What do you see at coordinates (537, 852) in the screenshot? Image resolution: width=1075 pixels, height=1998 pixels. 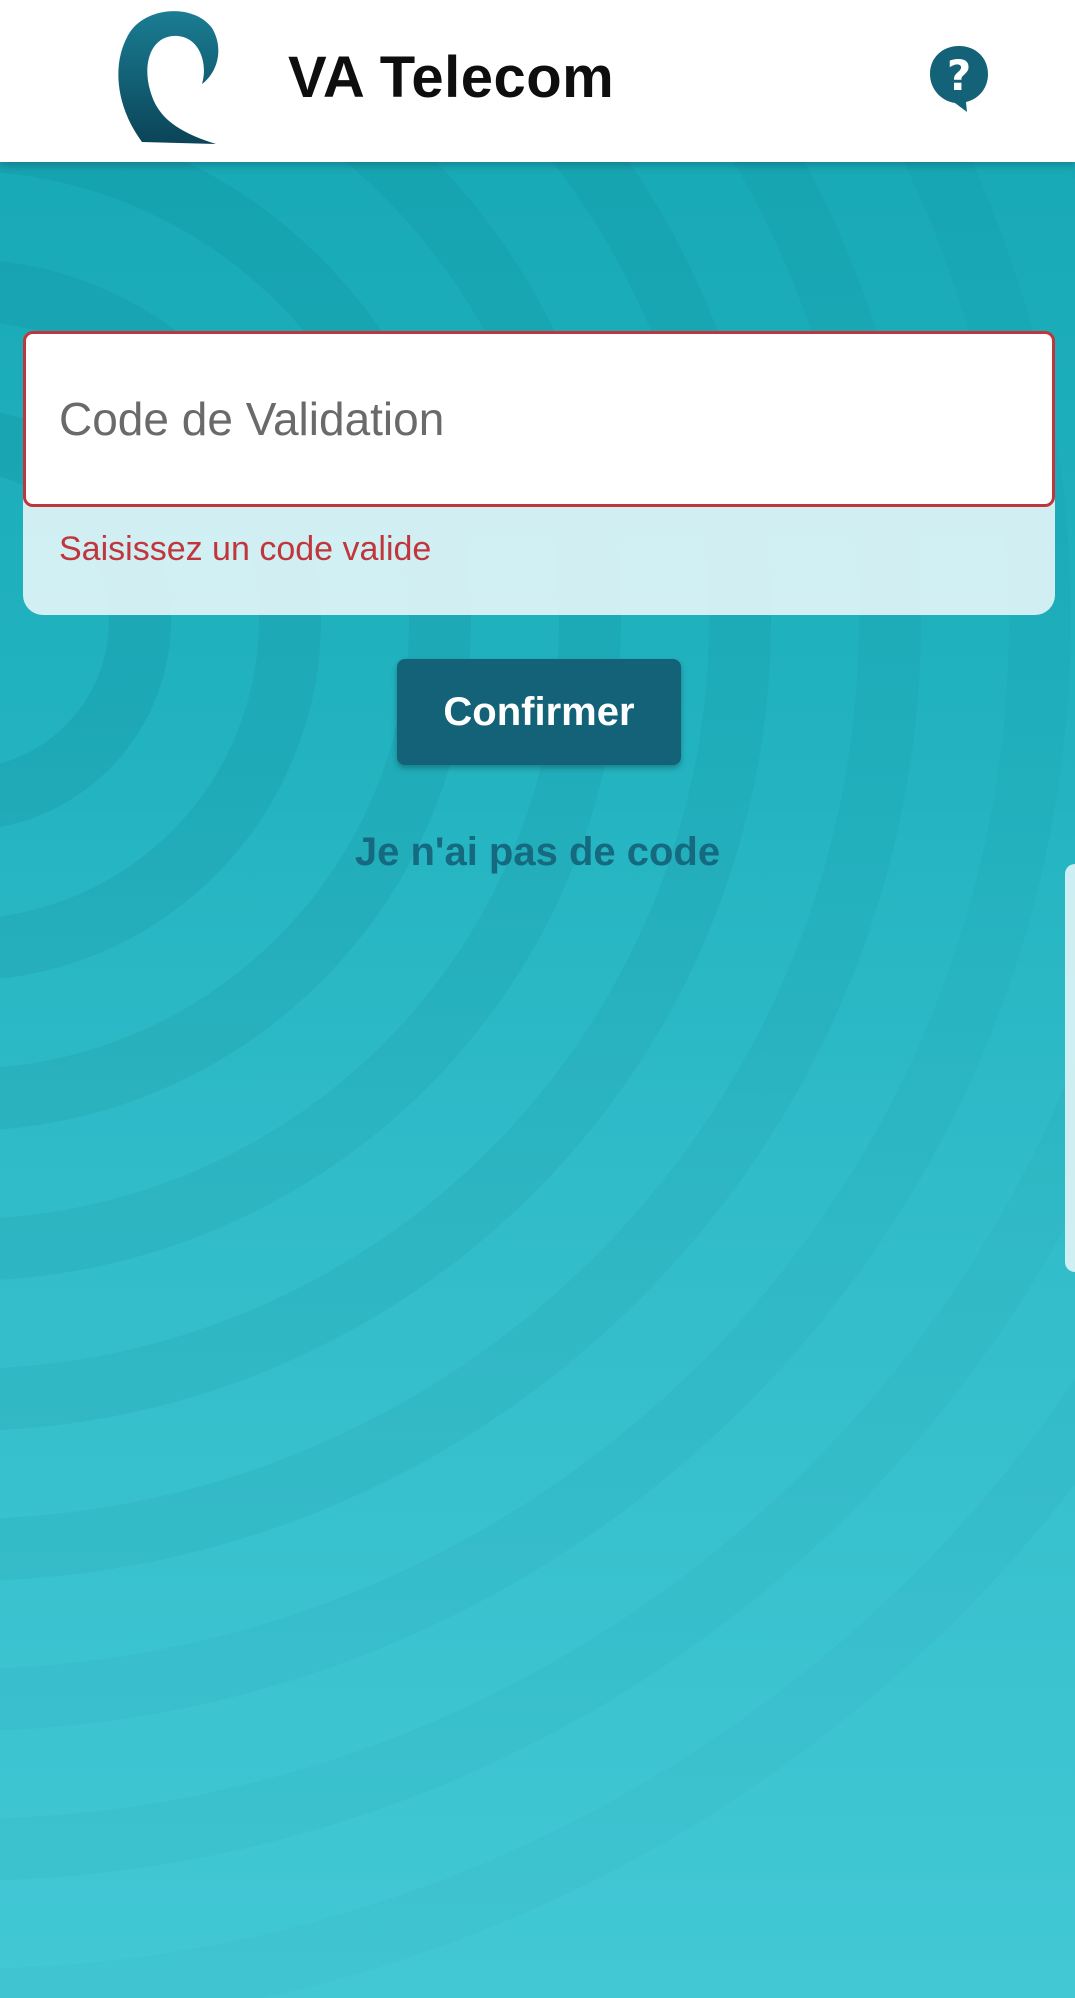 I see `no-code-link: Je n'ai pas de code` at bounding box center [537, 852].